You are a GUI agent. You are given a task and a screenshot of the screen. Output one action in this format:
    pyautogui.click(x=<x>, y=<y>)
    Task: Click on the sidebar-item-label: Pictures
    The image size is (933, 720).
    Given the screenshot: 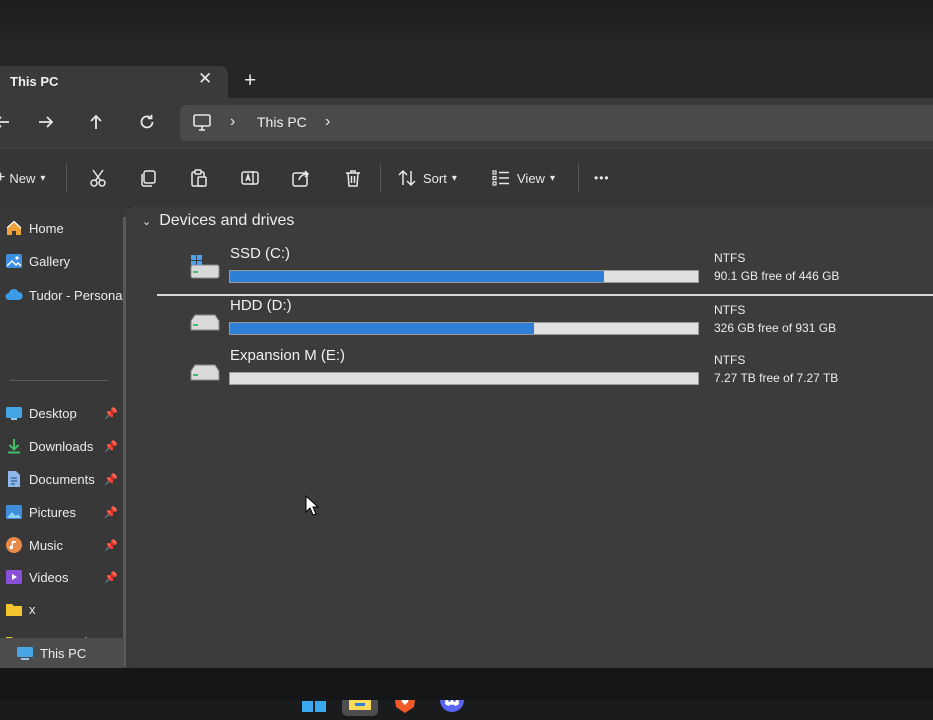 What is the action you would take?
    pyautogui.click(x=52, y=512)
    